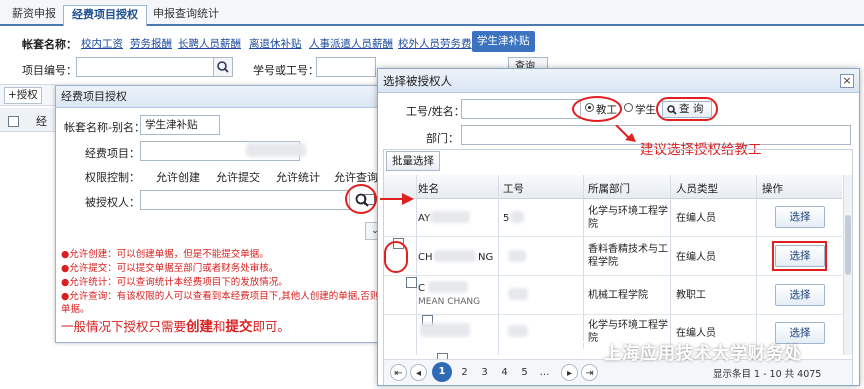 Image resolution: width=864 pixels, height=389 pixels. Describe the element at coordinates (27, 120) in the screenshot. I see `left-table-header: 经` at that location.